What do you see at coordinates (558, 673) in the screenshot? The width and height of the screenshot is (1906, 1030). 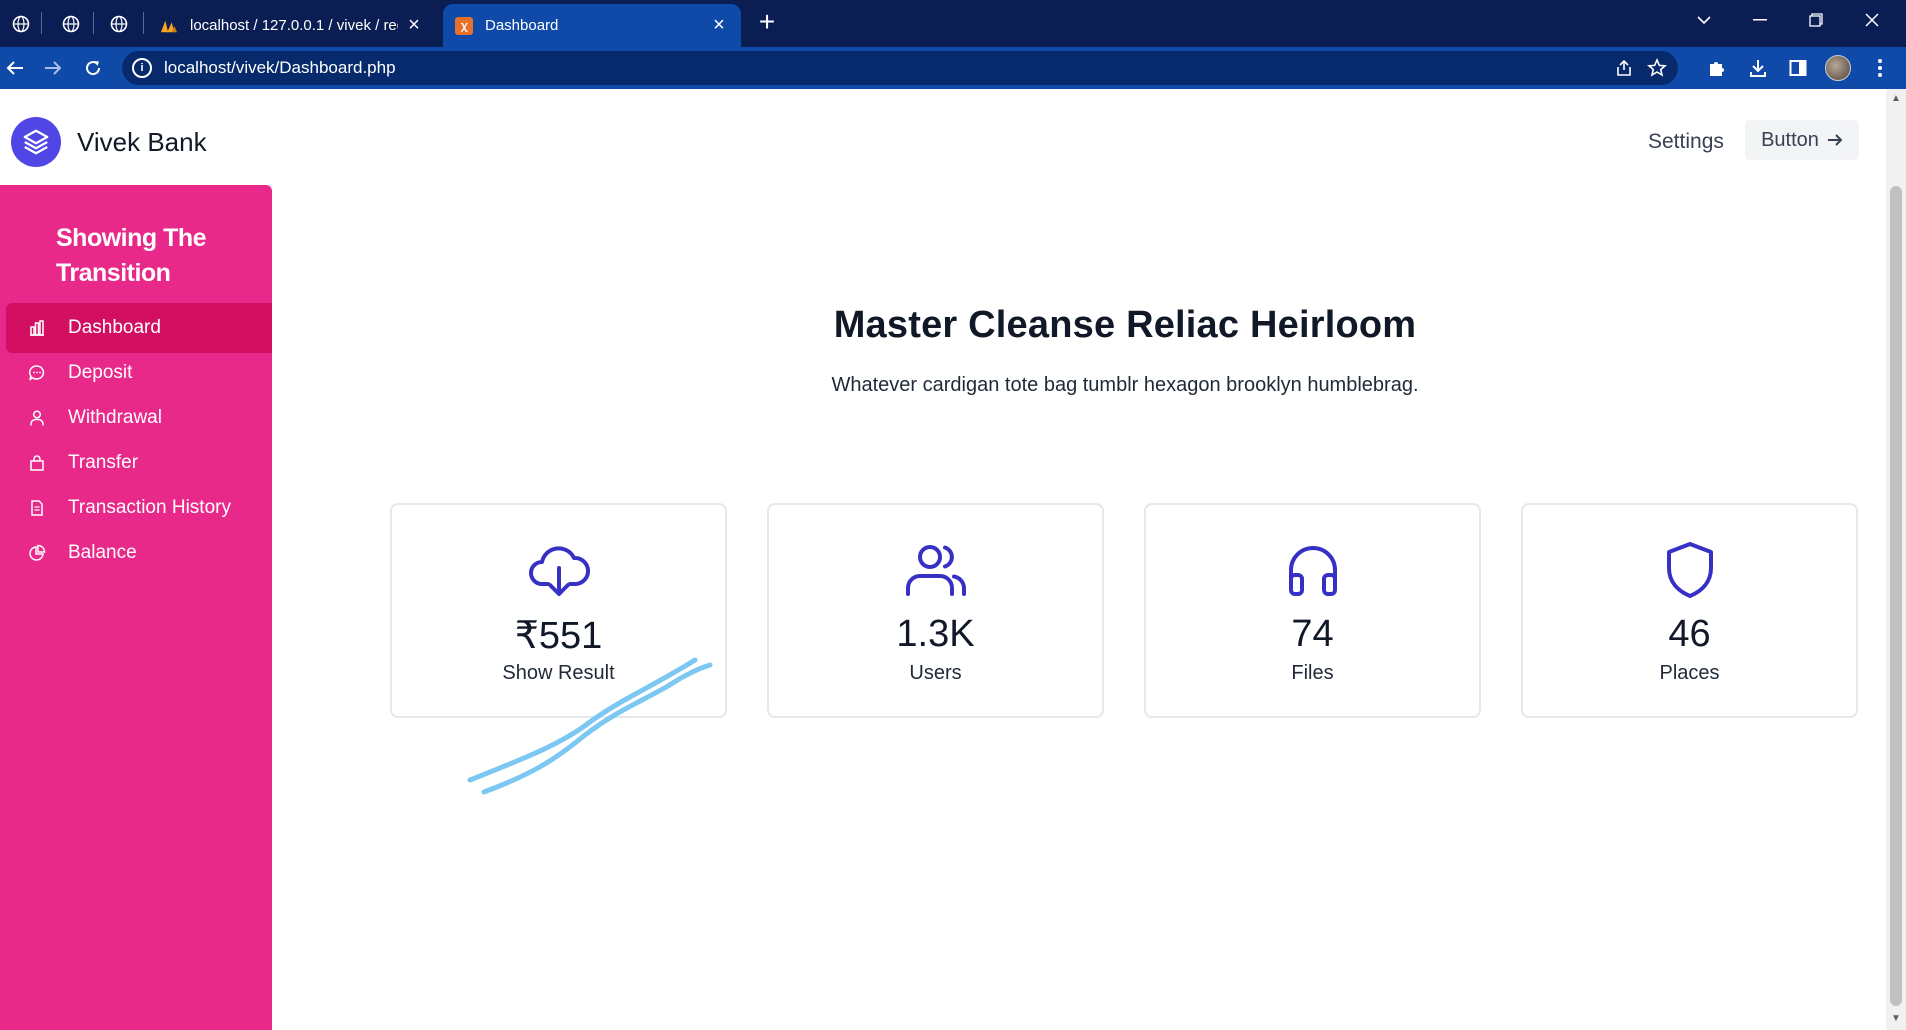 I see `stat-label: Show Result` at bounding box center [558, 673].